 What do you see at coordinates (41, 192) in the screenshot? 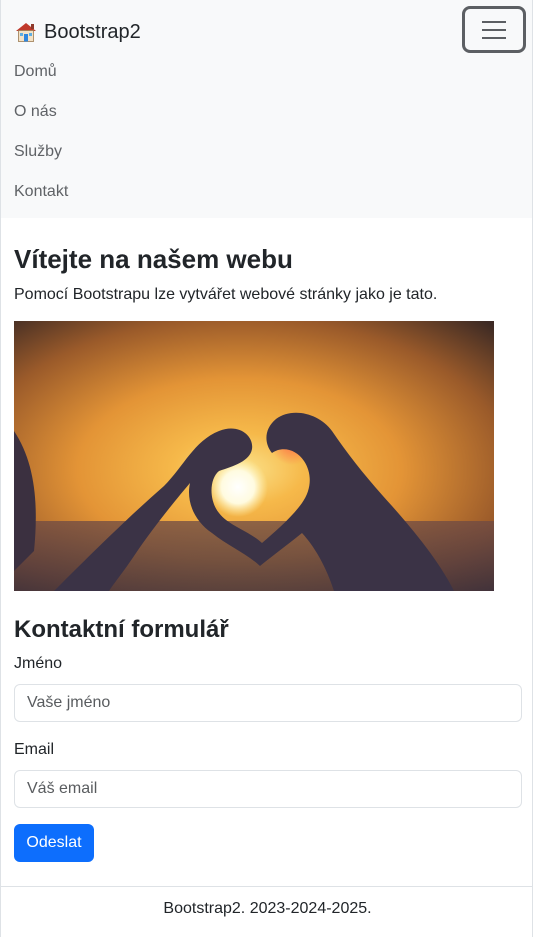
I see `nav-item-kontakt: Kontakt` at bounding box center [41, 192].